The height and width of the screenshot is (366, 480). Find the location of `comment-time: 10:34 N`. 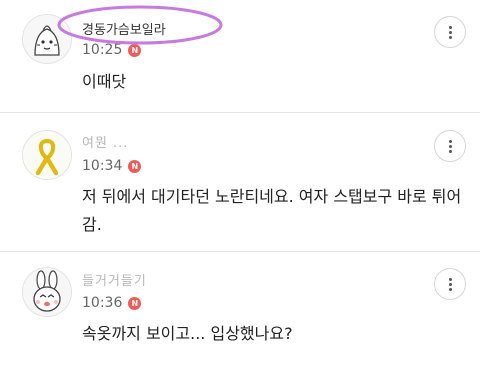

comment-time: 10:34 N is located at coordinates (112, 166).